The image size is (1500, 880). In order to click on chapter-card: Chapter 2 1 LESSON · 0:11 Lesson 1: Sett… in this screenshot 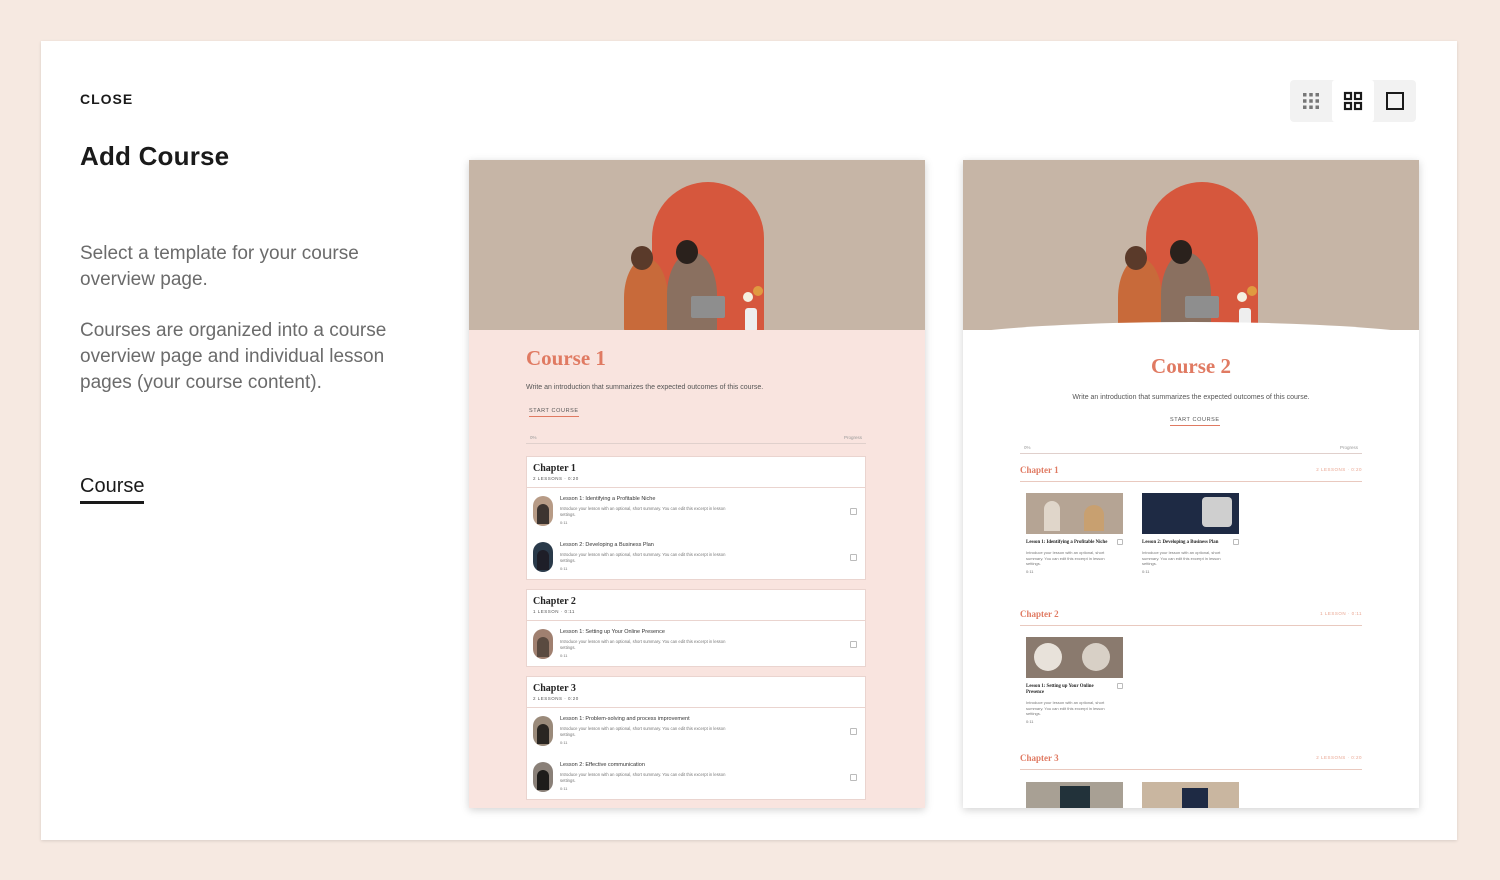, I will do `click(696, 628)`.